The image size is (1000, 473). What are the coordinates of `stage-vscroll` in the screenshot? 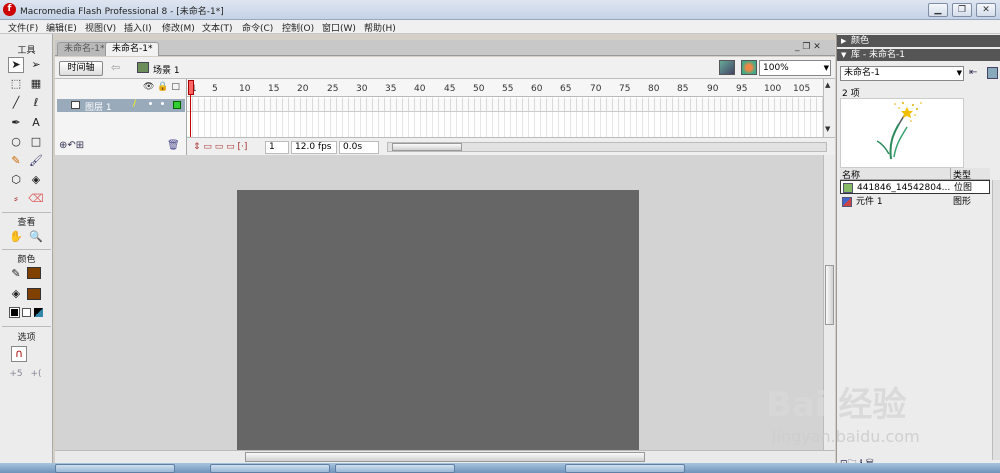 It's located at (829, 302).